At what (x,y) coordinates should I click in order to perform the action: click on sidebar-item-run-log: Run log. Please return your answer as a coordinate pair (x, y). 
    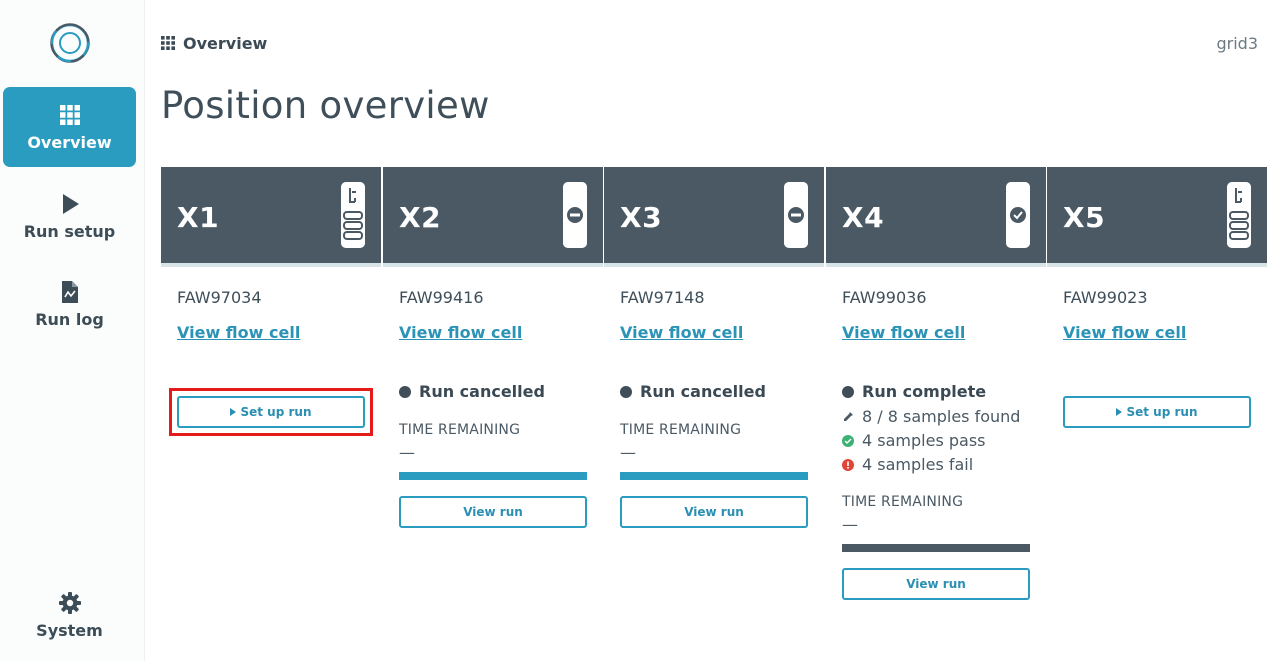
    Looking at the image, I should click on (69, 304).